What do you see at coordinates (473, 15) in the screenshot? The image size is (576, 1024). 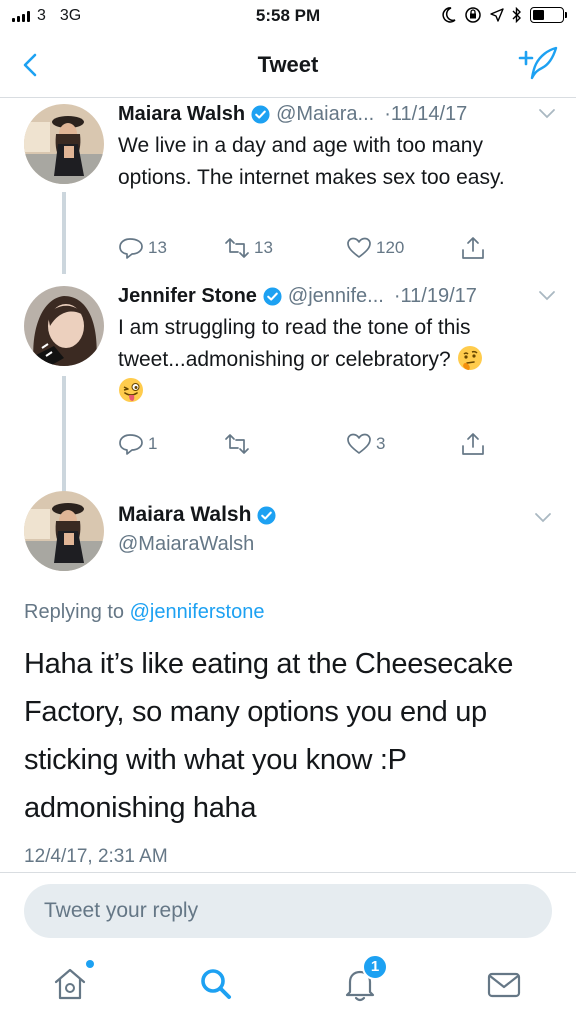 I see `lock-rotation-icon` at bounding box center [473, 15].